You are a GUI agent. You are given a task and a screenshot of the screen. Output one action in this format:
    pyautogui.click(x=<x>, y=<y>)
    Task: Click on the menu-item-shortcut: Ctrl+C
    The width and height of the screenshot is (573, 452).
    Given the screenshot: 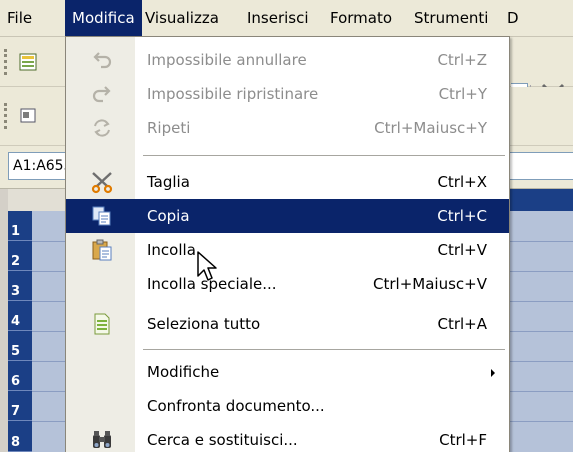 What is the action you would take?
    pyautogui.click(x=462, y=216)
    